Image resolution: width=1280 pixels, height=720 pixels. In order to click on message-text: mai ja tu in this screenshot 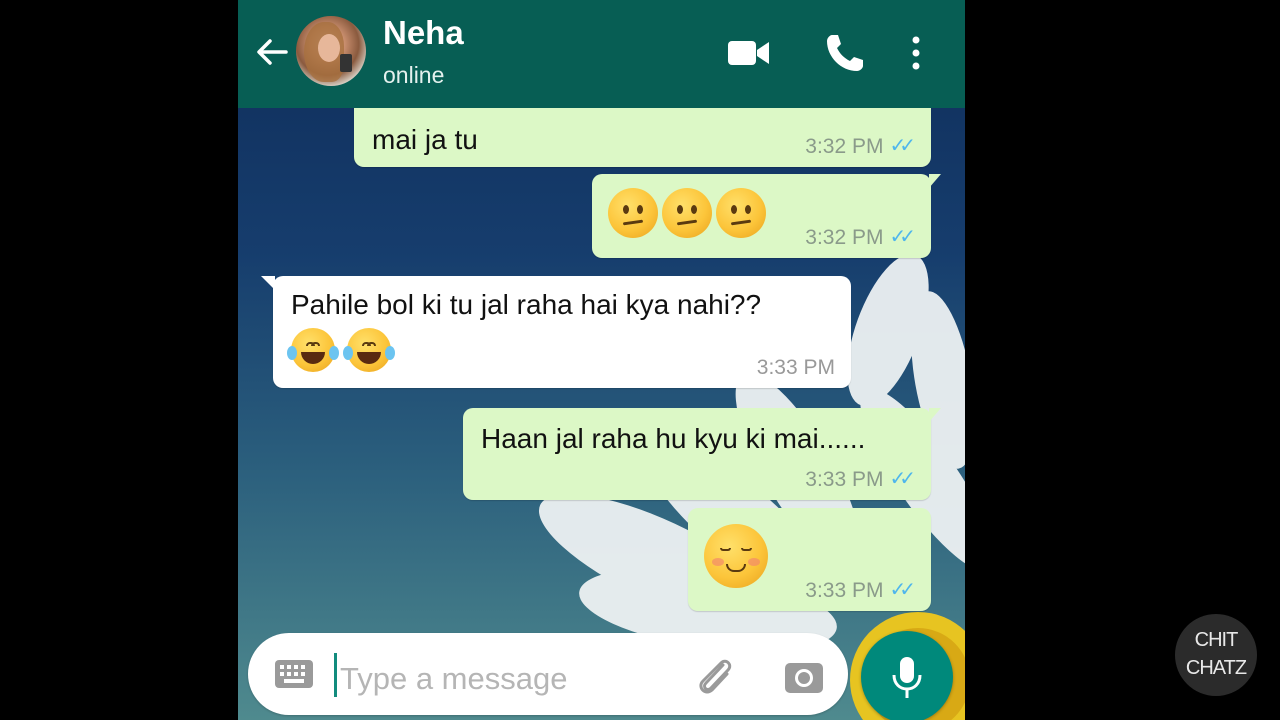, I will do `click(425, 139)`.